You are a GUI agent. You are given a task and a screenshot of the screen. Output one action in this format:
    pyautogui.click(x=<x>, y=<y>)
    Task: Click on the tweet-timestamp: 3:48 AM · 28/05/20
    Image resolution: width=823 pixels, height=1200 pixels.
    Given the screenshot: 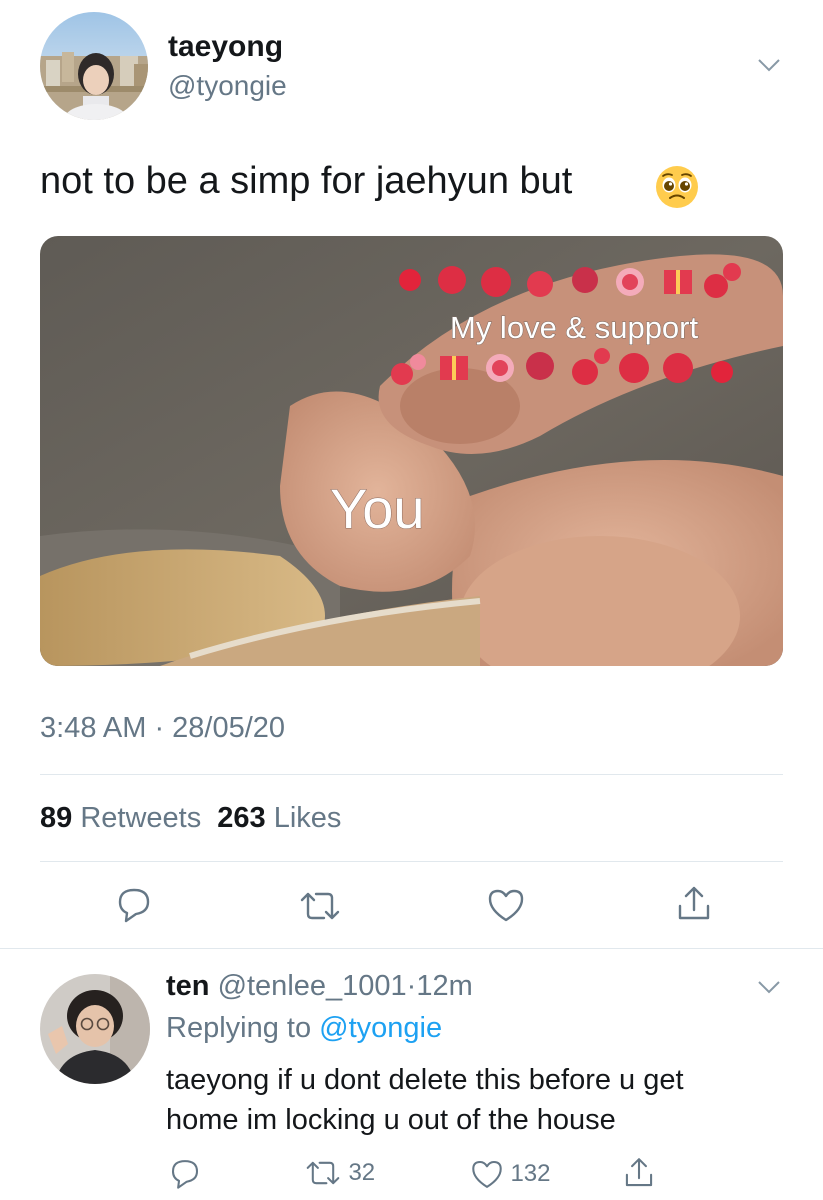 What is the action you would take?
    pyautogui.click(x=162, y=728)
    